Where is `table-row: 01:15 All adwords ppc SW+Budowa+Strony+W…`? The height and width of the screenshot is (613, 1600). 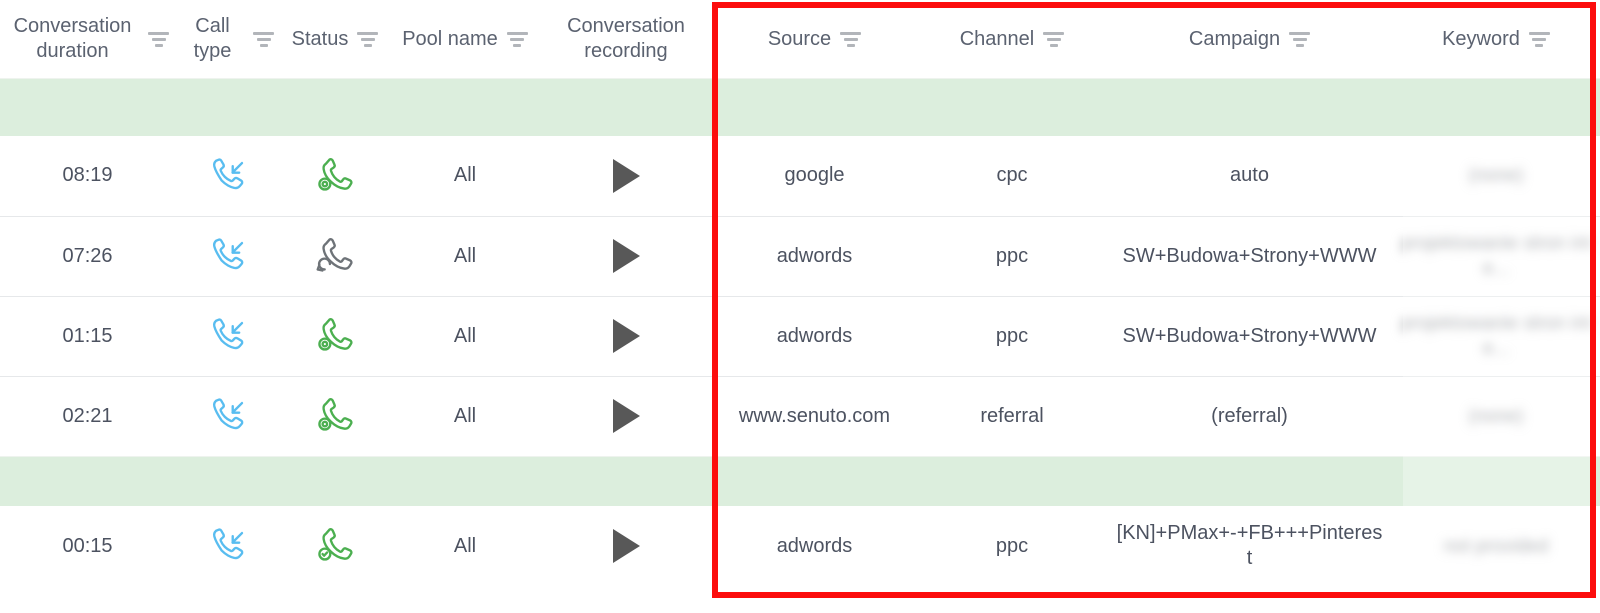
table-row: 01:15 All adwords ppc SW+Budowa+Strony+W… is located at coordinates (800, 335).